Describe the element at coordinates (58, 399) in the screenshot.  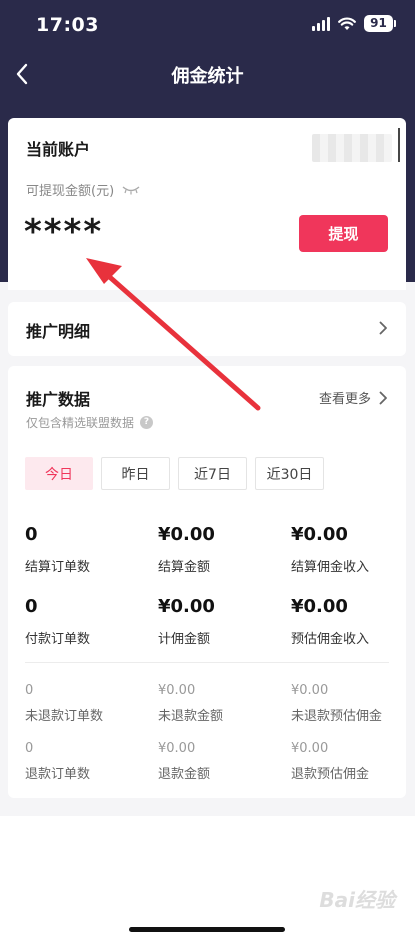
I see `promo-data-title: 推广数据` at that location.